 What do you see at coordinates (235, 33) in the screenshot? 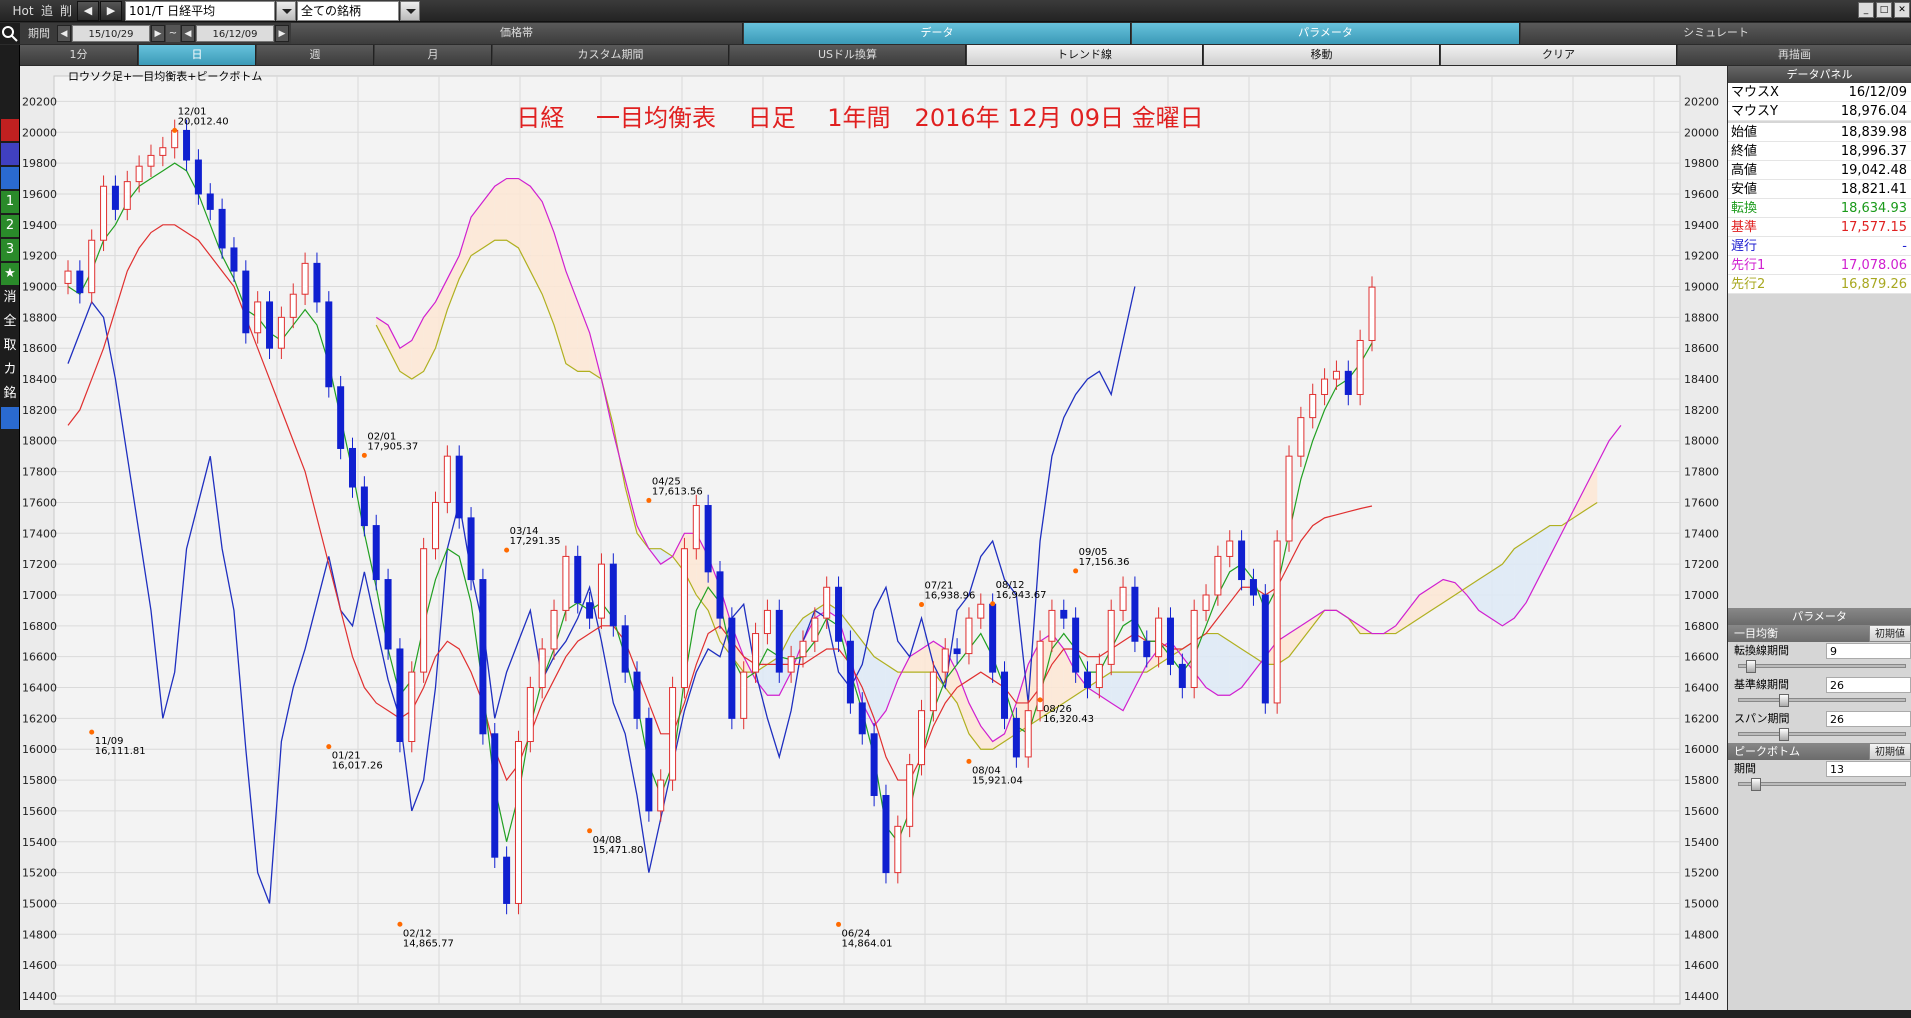
I see `end-date-field: 16/12/09` at bounding box center [235, 33].